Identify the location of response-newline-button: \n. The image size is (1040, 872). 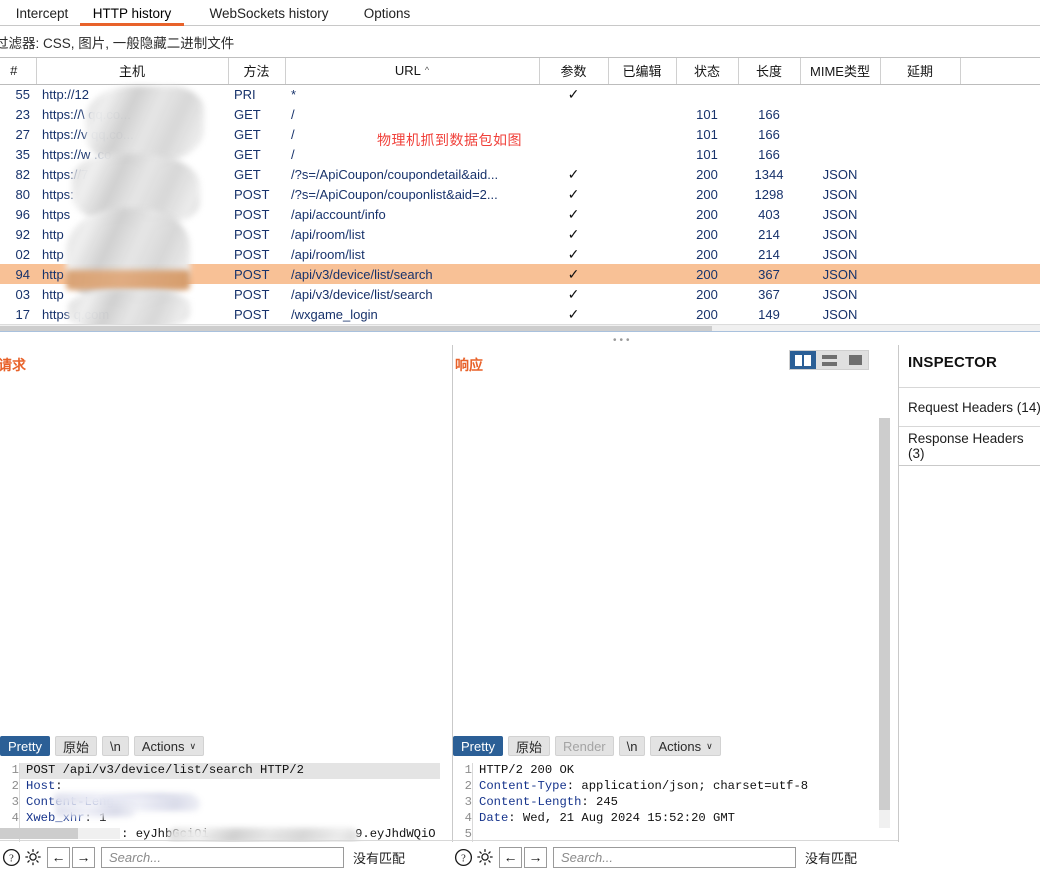
(632, 746).